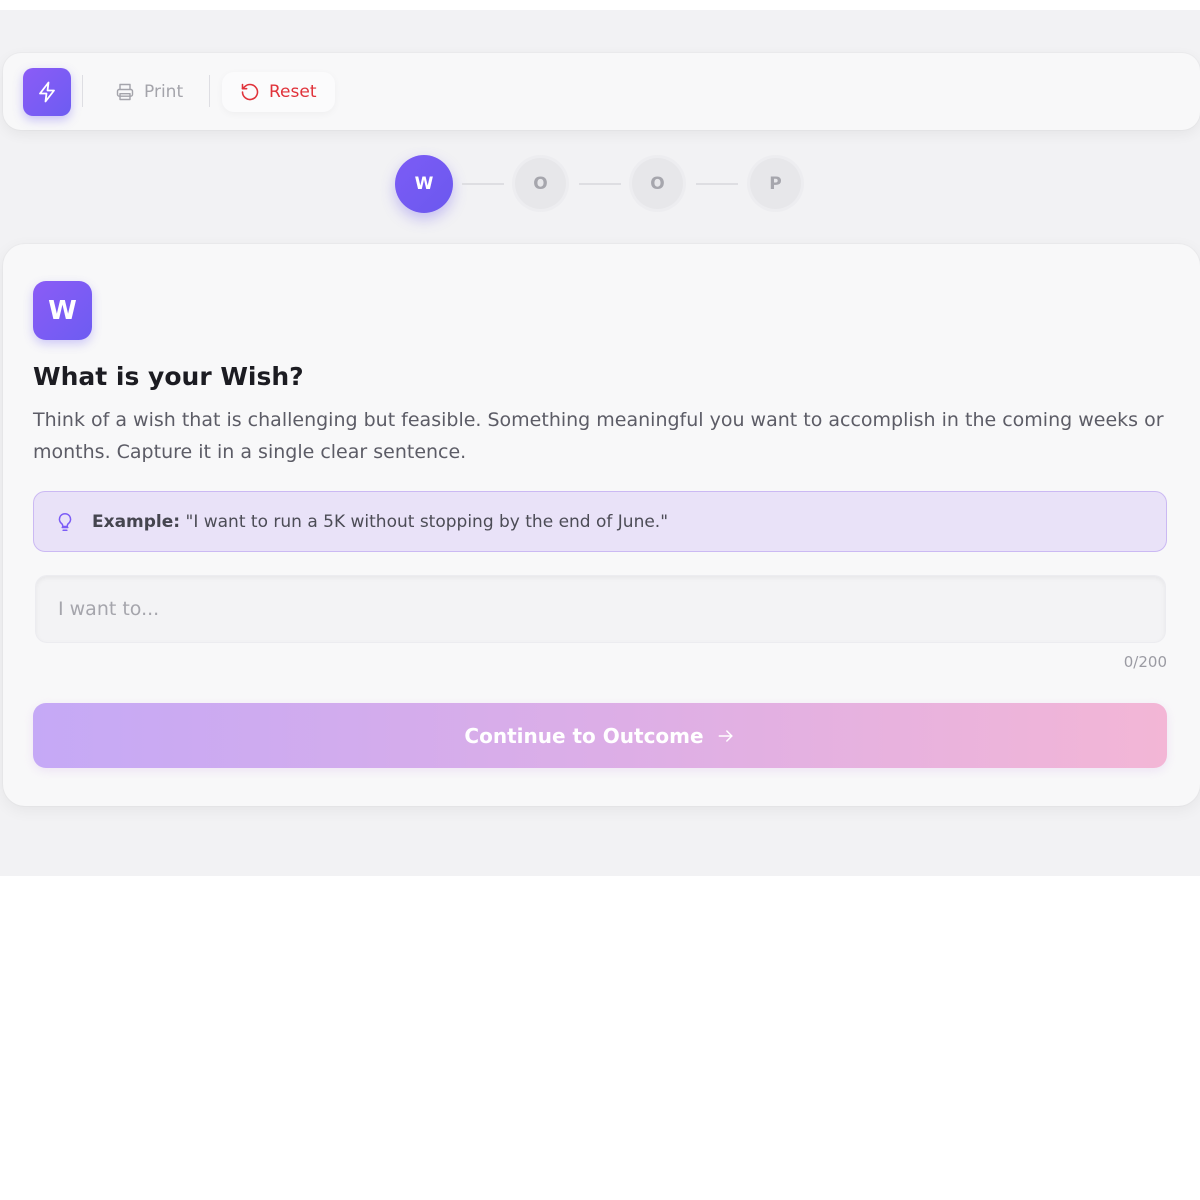 This screenshot has height=1200, width=1200. I want to click on step-wish: W, so click(424, 184).